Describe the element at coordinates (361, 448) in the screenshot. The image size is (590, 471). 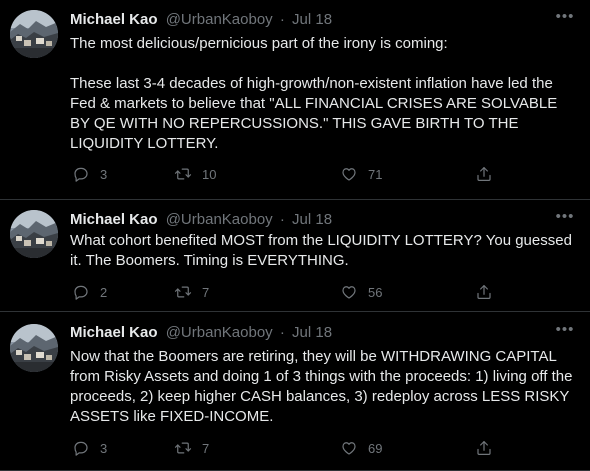
I see `like-button: 69` at that location.